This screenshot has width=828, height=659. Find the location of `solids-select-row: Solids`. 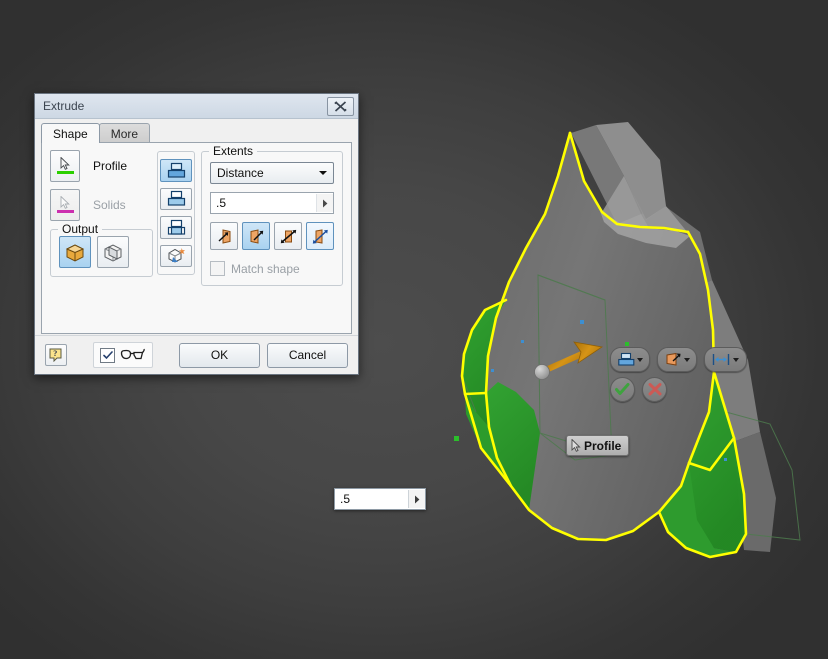

solids-select-row: Solids is located at coordinates (101, 205).